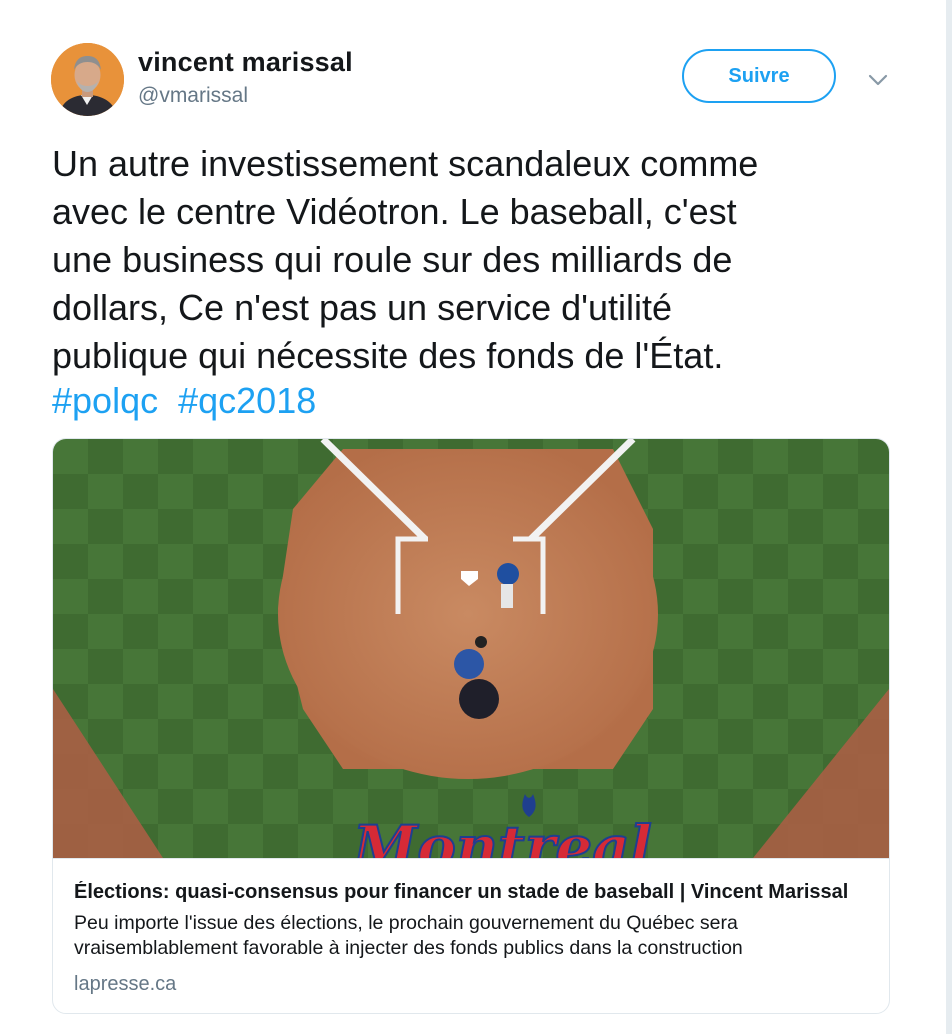  Describe the element at coordinates (405, 163) in the screenshot. I see `tweet-text-line: Un autre investissement scandaleux comme` at that location.